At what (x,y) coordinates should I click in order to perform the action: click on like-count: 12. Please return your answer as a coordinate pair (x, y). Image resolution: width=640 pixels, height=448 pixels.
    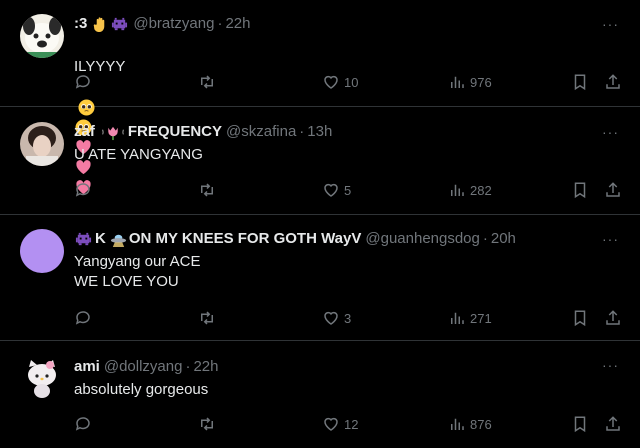
    Looking at the image, I should click on (351, 424).